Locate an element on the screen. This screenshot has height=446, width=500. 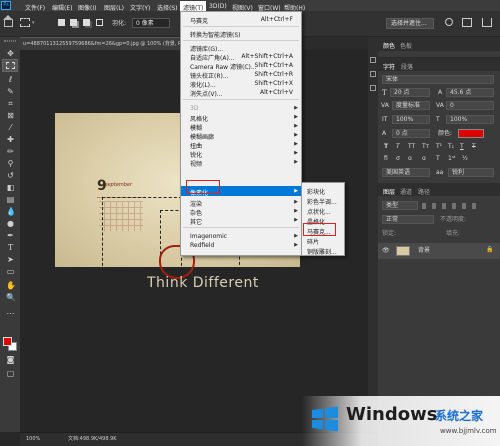
horizontal-scale-input: 100% is located at coordinates (470, 119).